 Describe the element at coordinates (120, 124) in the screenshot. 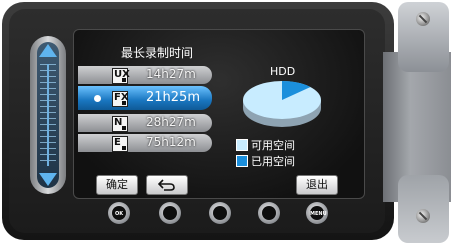

I see `quality-n-icon: N` at that location.